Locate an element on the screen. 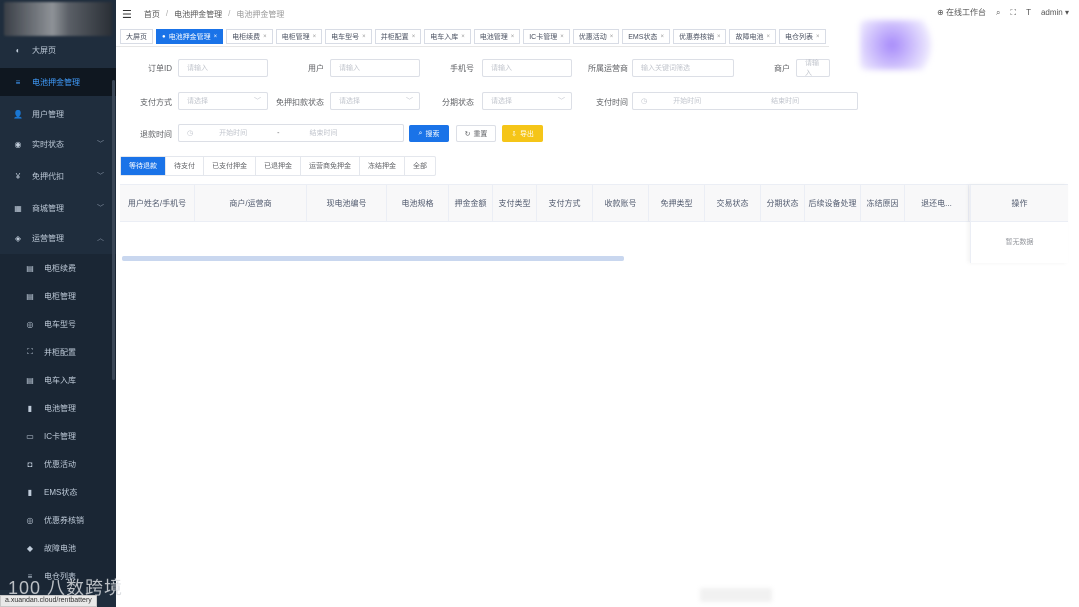 This screenshot has width=1079, height=607. export-button: ⇩ 导出 is located at coordinates (522, 133).